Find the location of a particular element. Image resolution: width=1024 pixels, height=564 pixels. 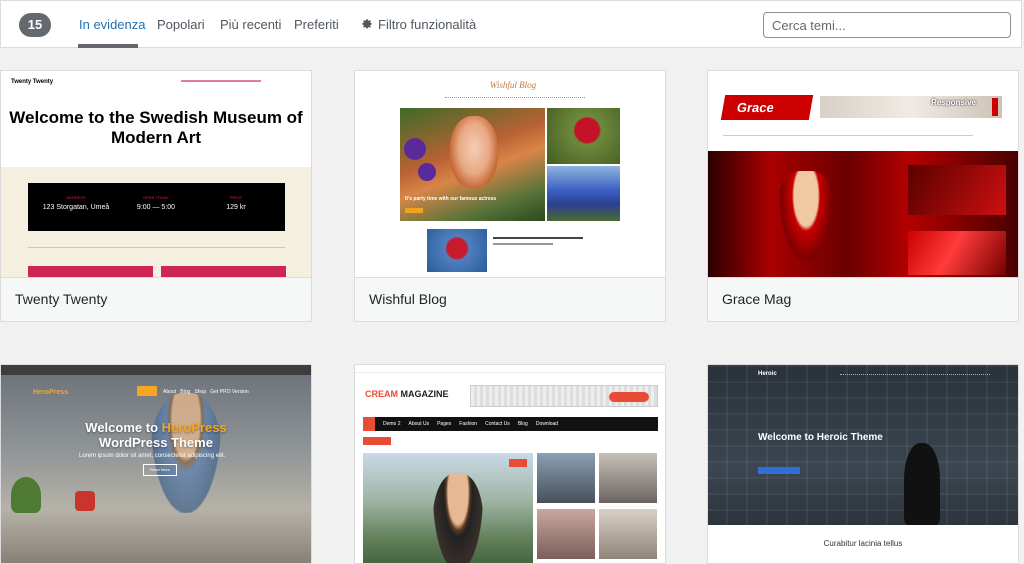

feature-filter-button: Filtro funzionalità is located at coordinates (418, 24).